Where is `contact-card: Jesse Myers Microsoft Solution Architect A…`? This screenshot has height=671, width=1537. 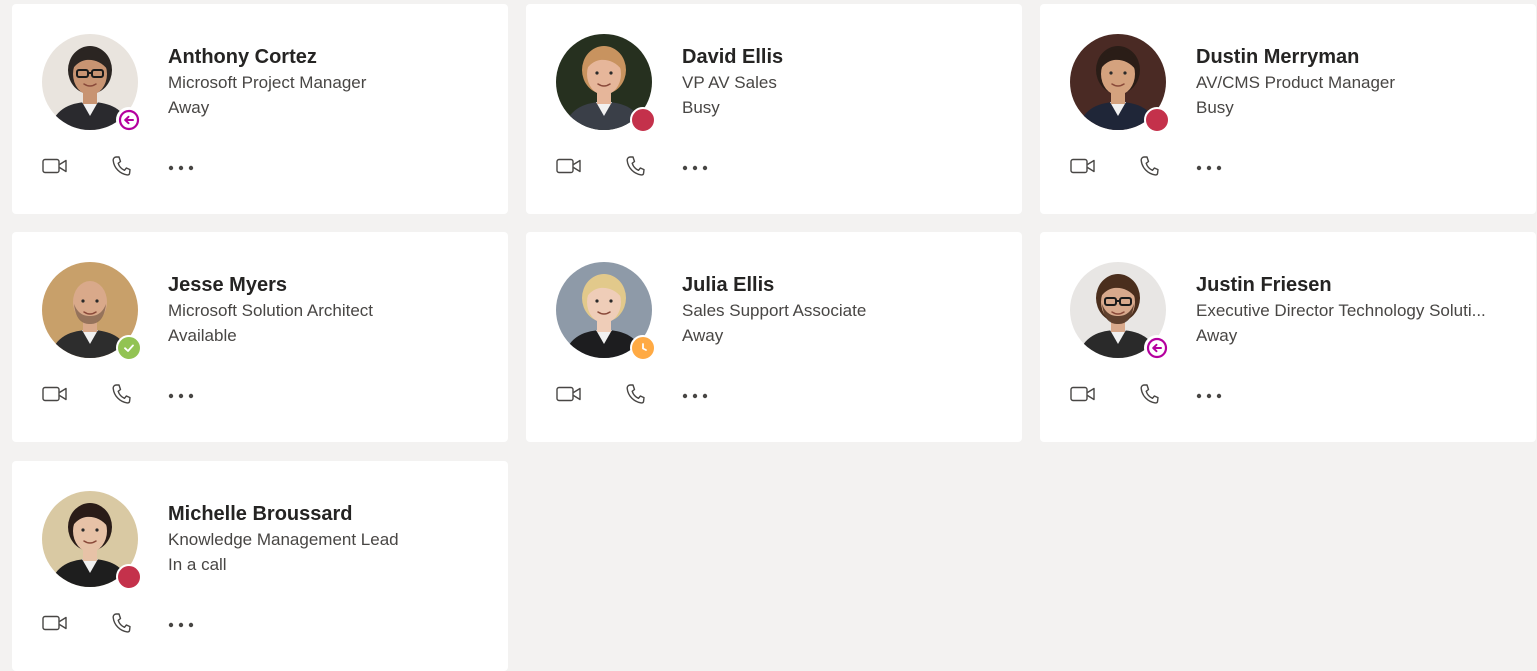 contact-card: Jesse Myers Microsoft Solution Architect A… is located at coordinates (260, 337).